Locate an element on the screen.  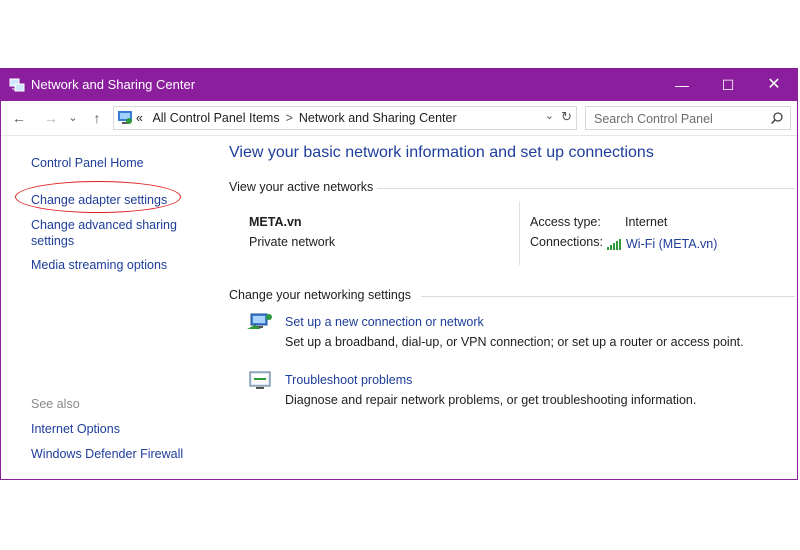
recent-locations-button: ⌄ is located at coordinates (73, 118).